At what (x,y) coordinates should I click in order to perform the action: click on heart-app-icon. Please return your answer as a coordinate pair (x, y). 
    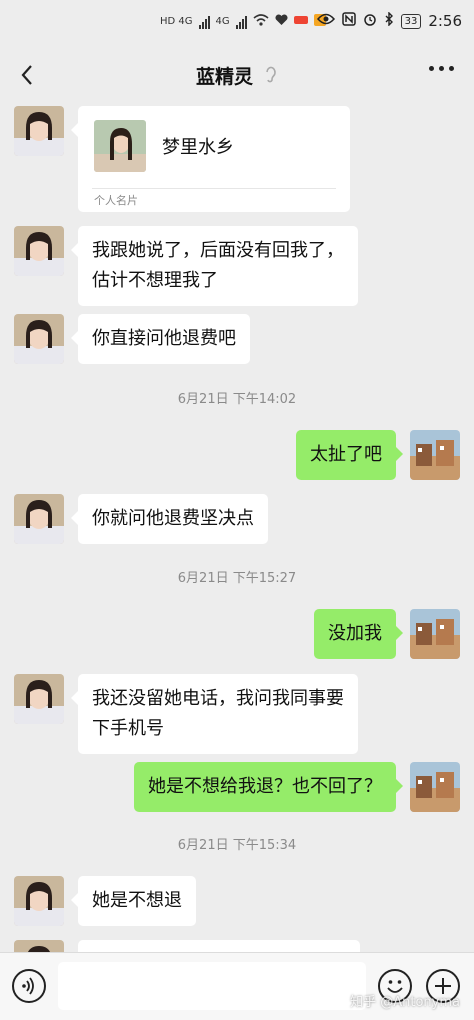
    Looking at the image, I should click on (281, 21).